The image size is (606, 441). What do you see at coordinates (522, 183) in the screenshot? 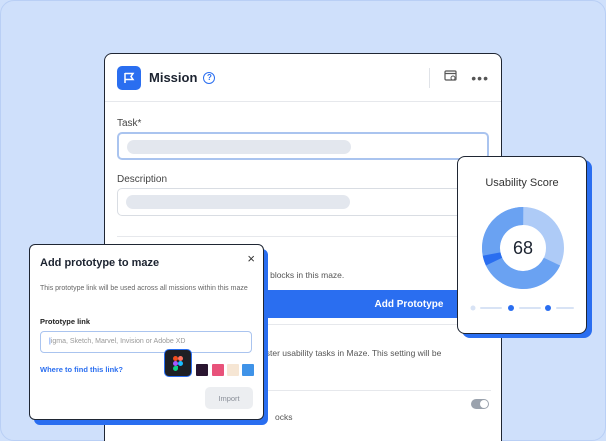
I see `score-title: Usability Score` at bounding box center [522, 183].